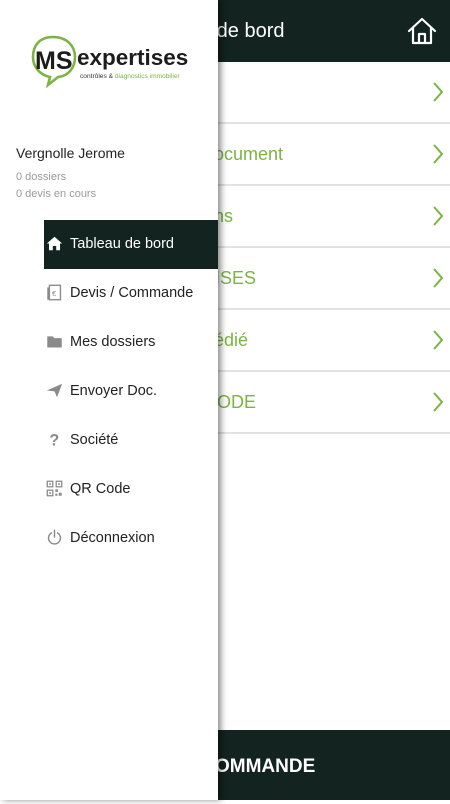 Image resolution: width=450 pixels, height=804 pixels. I want to click on power-icon, so click(54, 537).